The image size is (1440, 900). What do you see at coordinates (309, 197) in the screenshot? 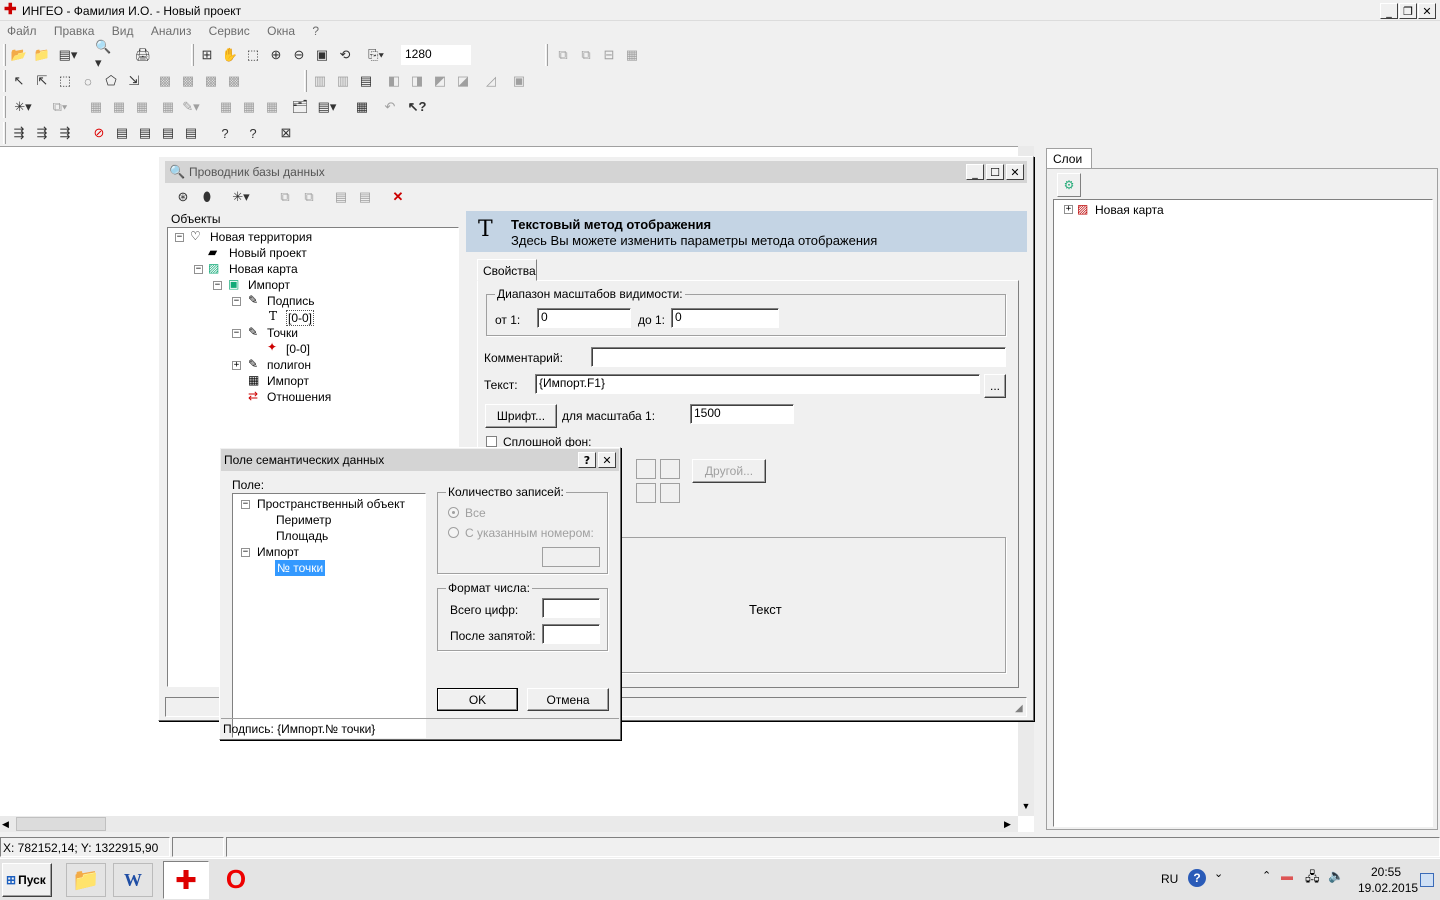
I see `db-paste-icon: ⧉` at bounding box center [309, 197].